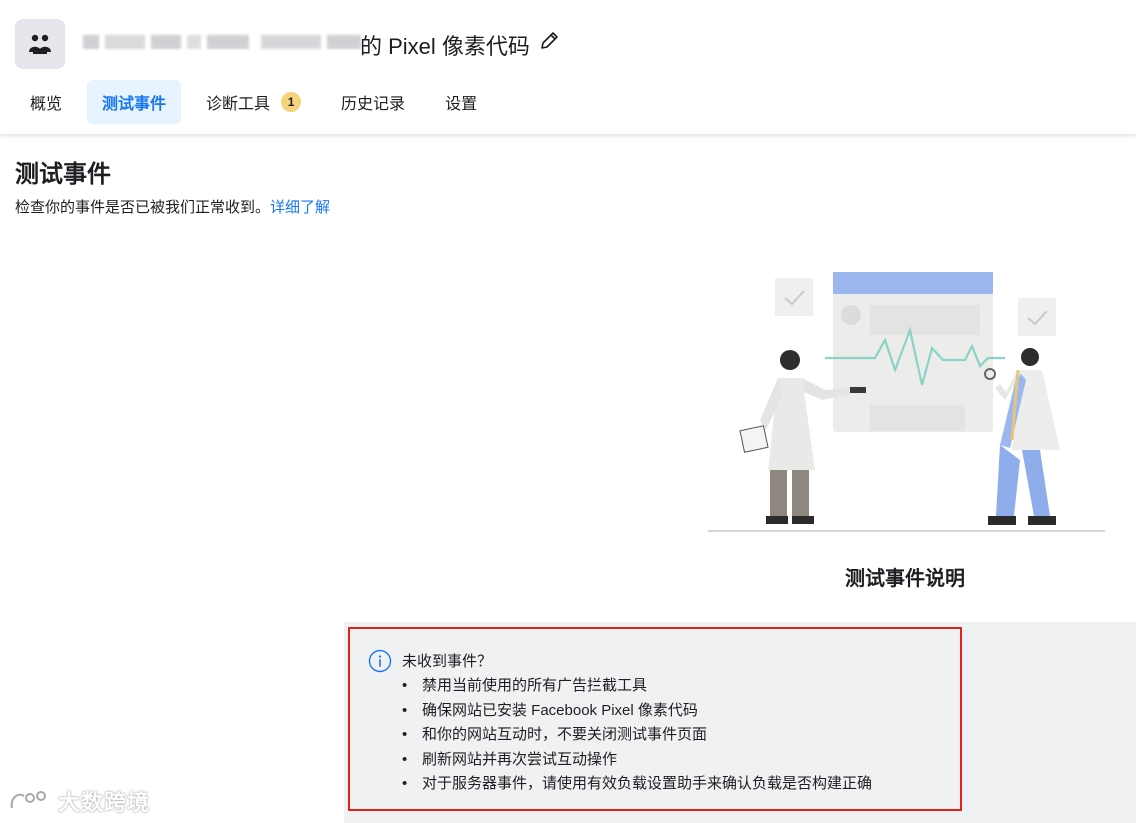 The width and height of the screenshot is (1136, 823). Describe the element at coordinates (143, 207) in the screenshot. I see `subtitle-text: 检查你的事件是否已被我们正常收到。` at that location.